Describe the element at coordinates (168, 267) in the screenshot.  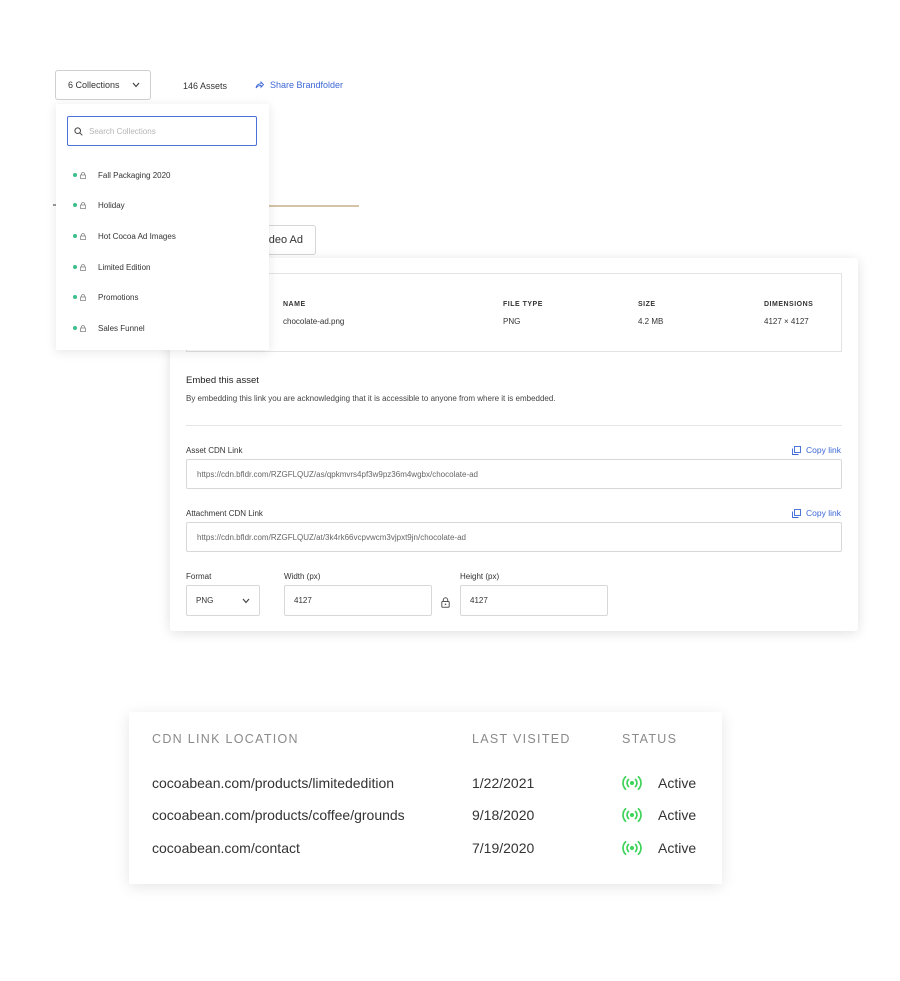
I see `collection-item: Limited Edition` at that location.